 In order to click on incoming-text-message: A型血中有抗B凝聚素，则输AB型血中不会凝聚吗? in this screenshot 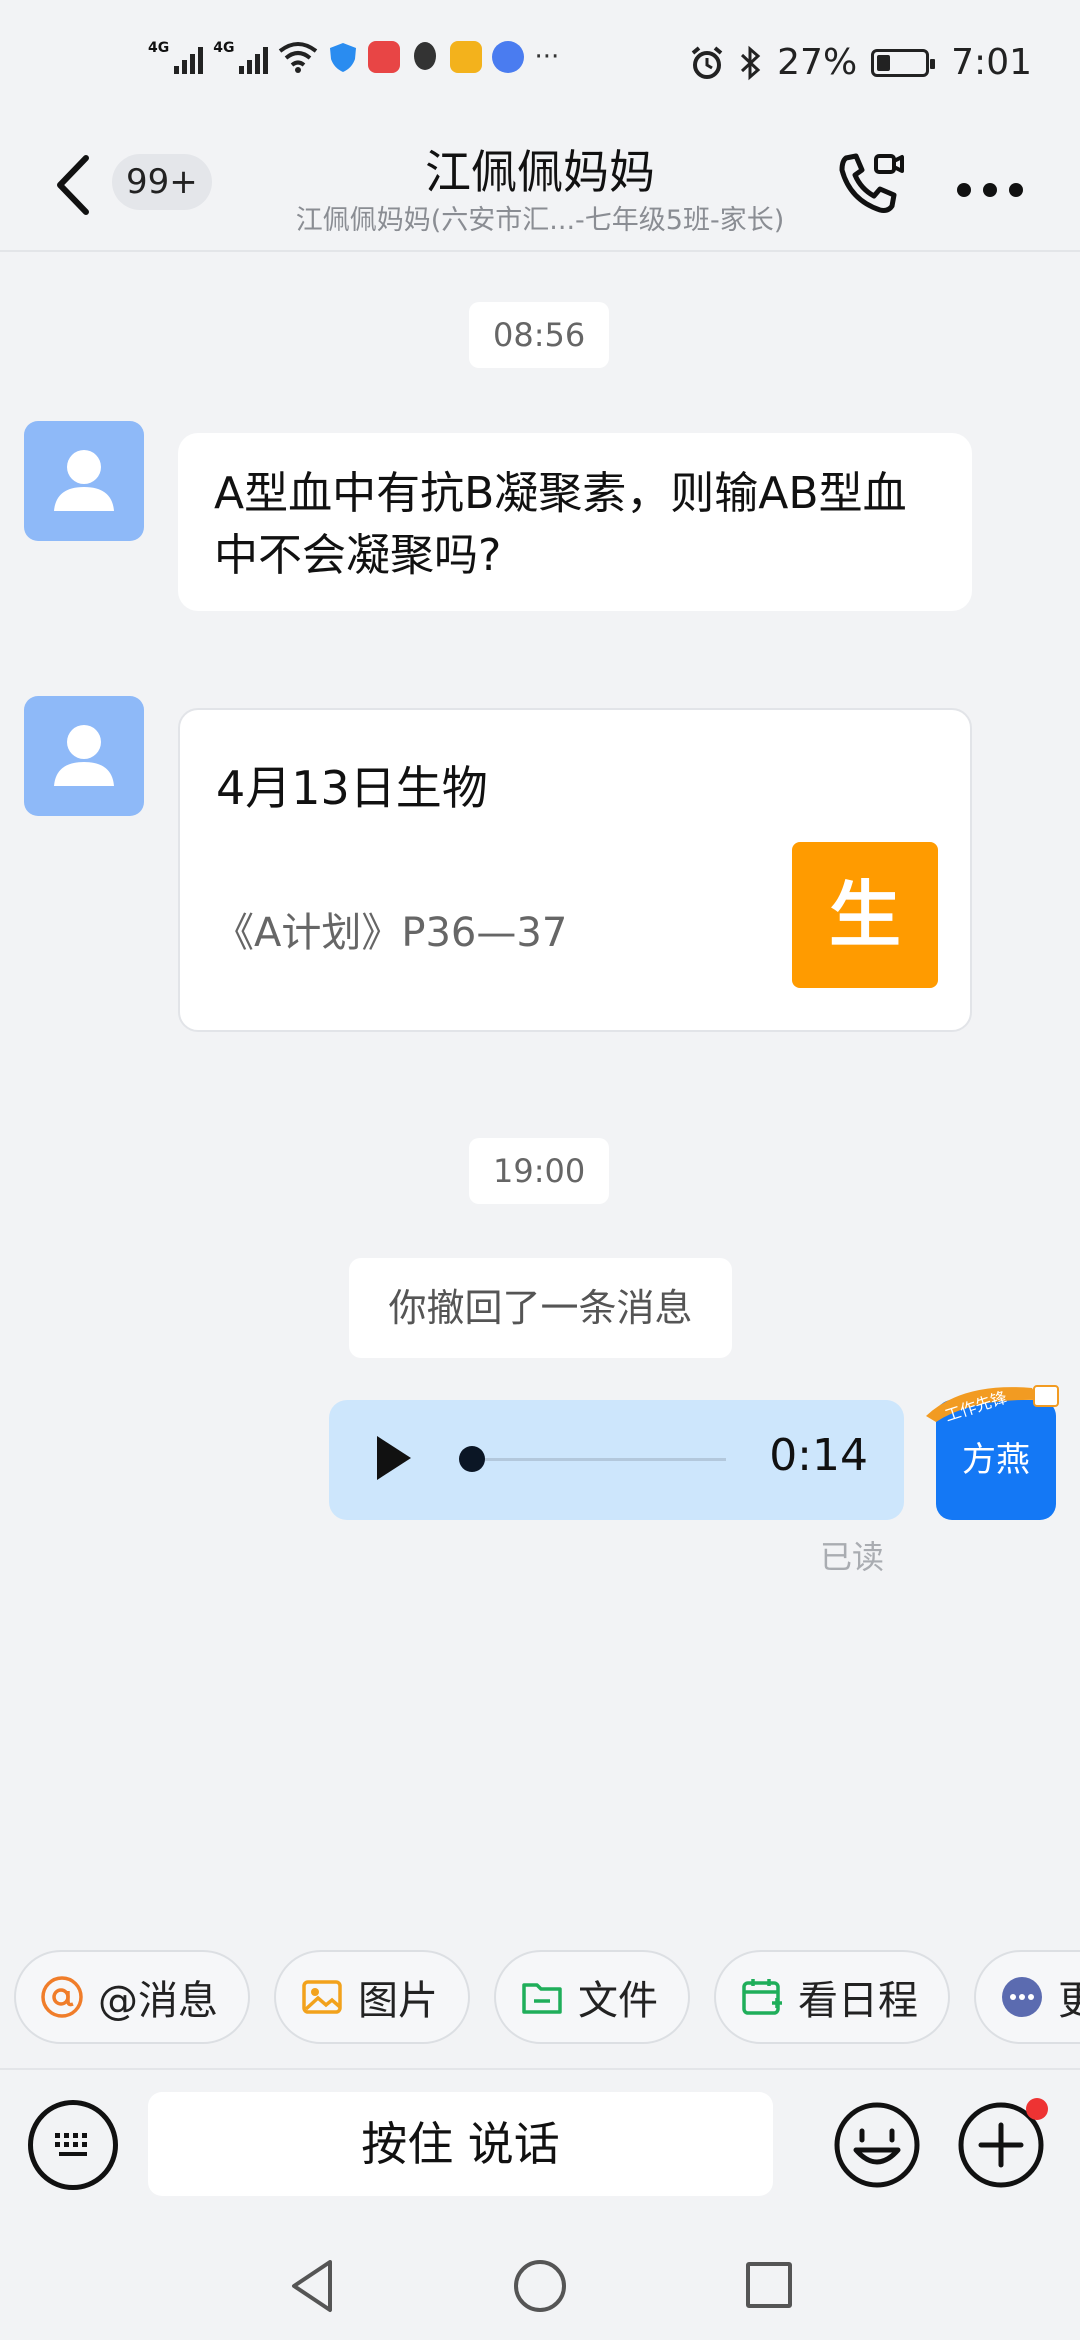, I will do `click(575, 522)`.